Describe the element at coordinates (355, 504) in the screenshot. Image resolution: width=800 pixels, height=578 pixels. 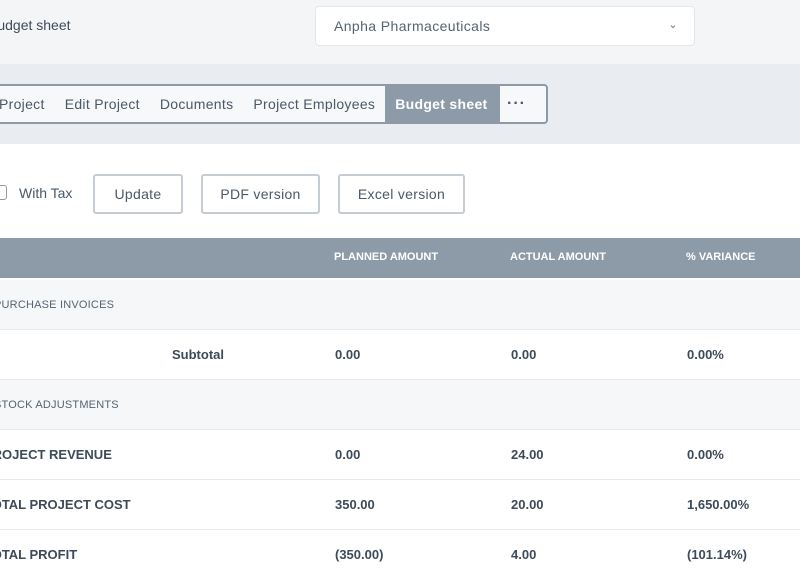
I see `planned-amount: 350.00` at that location.